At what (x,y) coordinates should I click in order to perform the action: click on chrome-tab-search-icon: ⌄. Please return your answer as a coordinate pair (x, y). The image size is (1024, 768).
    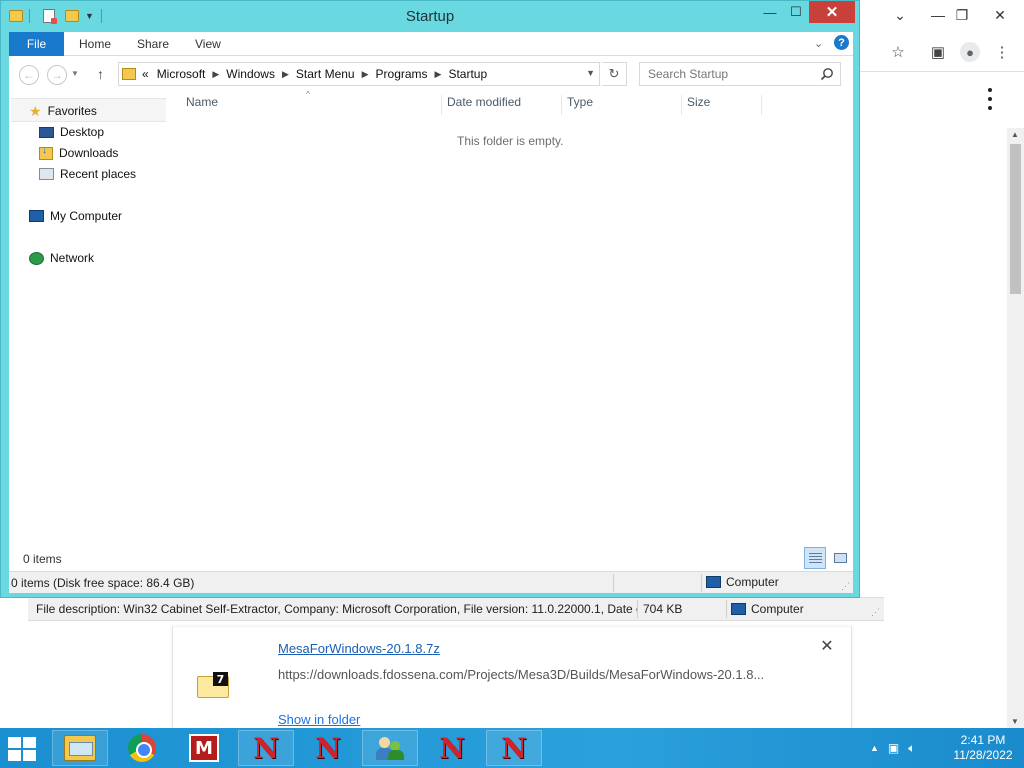
    Looking at the image, I should click on (900, 15).